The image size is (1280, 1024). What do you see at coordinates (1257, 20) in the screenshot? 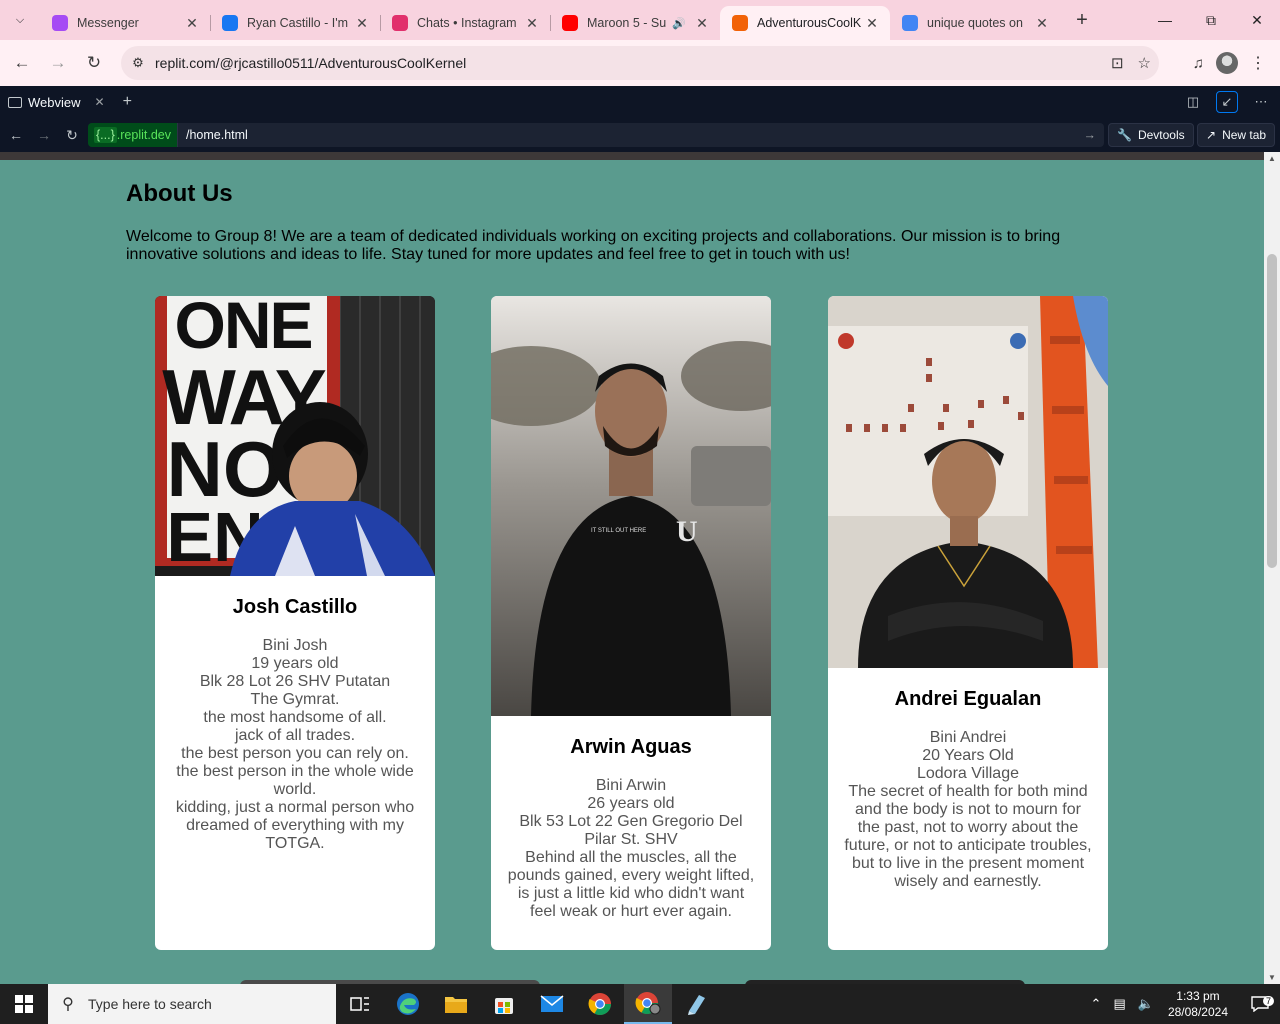
I see `close-window-icon: ✕` at bounding box center [1257, 20].